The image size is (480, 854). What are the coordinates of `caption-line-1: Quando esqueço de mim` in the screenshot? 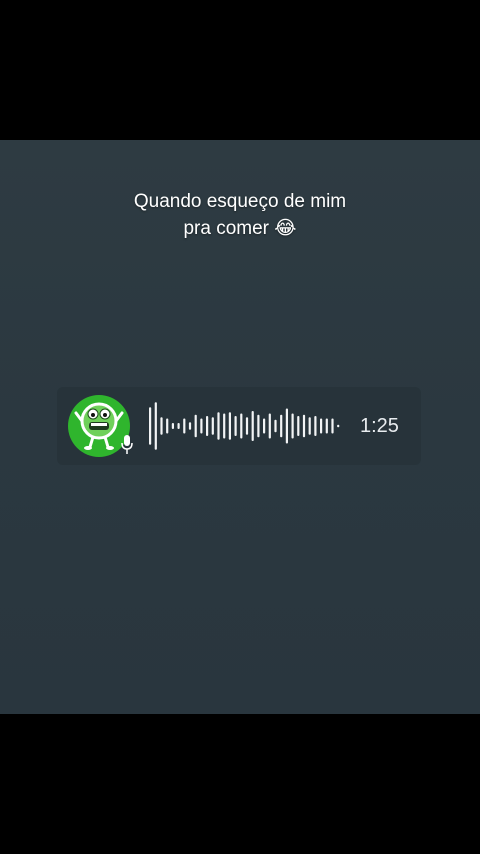 It's located at (240, 201).